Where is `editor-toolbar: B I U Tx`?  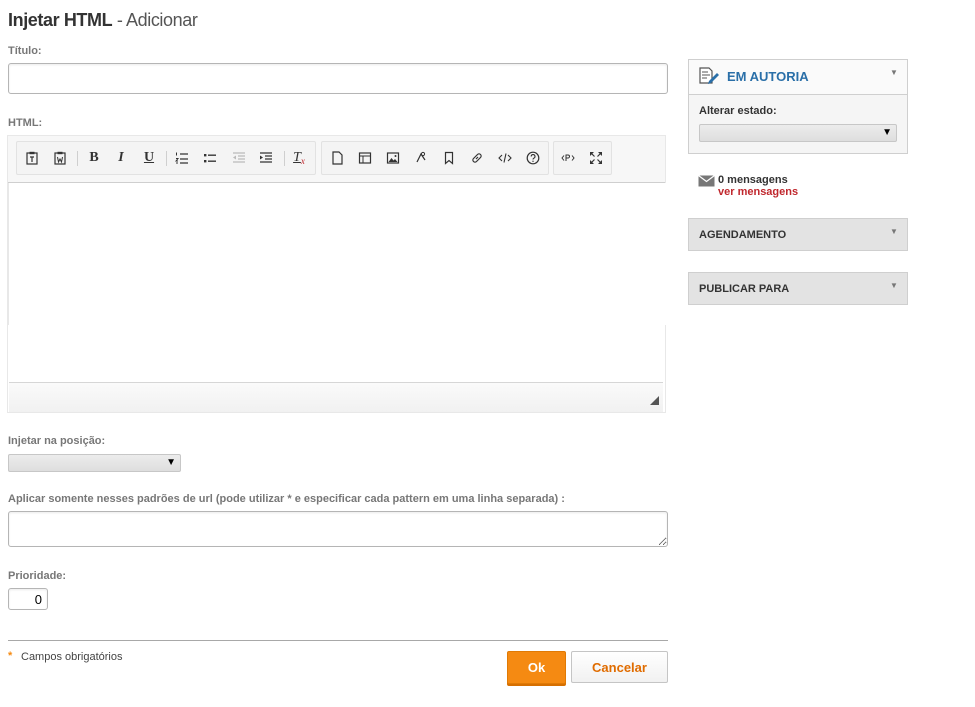 editor-toolbar: B I U Tx is located at coordinates (336, 159).